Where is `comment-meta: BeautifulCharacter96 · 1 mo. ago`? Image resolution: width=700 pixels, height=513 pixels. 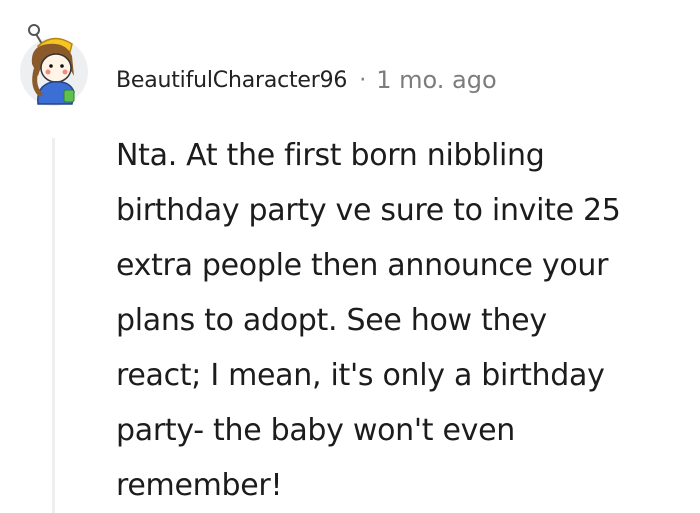
comment-meta: BeautifulCharacter96 · 1 mo. ago is located at coordinates (306, 80).